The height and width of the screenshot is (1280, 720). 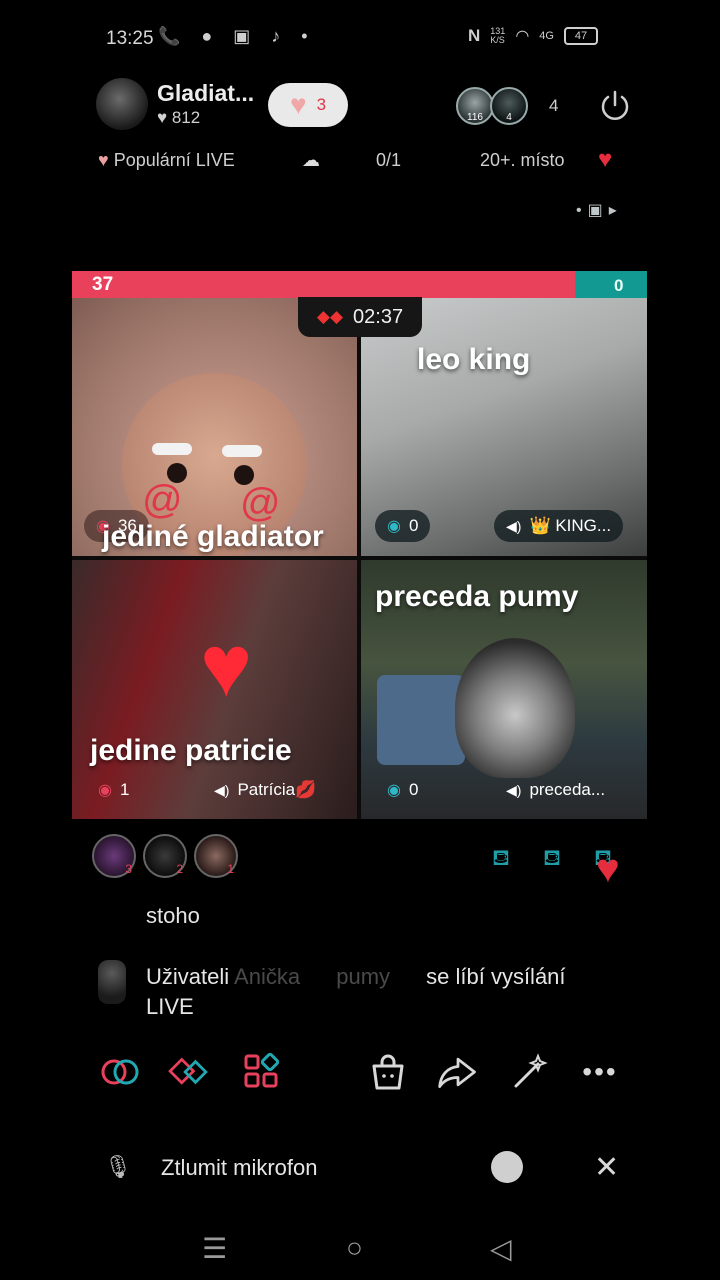 I want to click on nfc-icon: N, so click(x=474, y=35).